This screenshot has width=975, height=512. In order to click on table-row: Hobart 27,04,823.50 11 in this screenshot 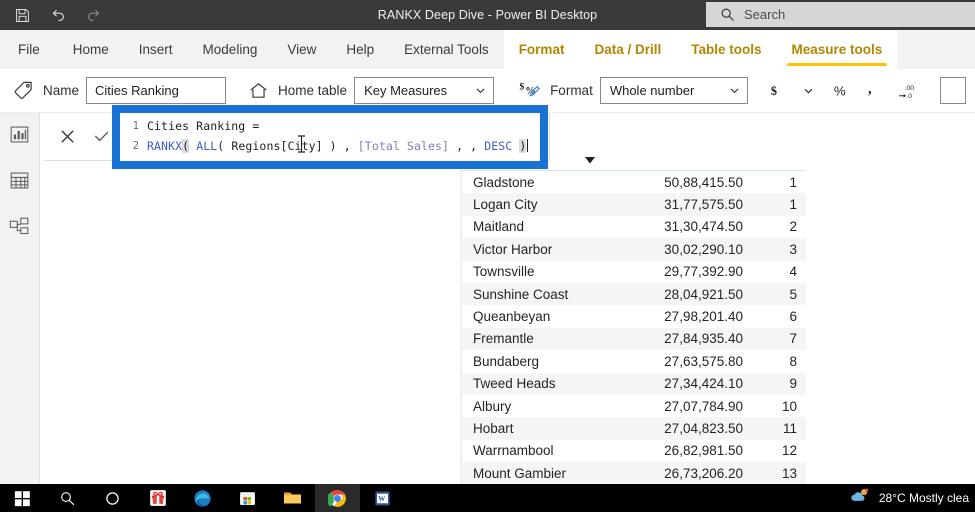, I will do `click(634, 428)`.